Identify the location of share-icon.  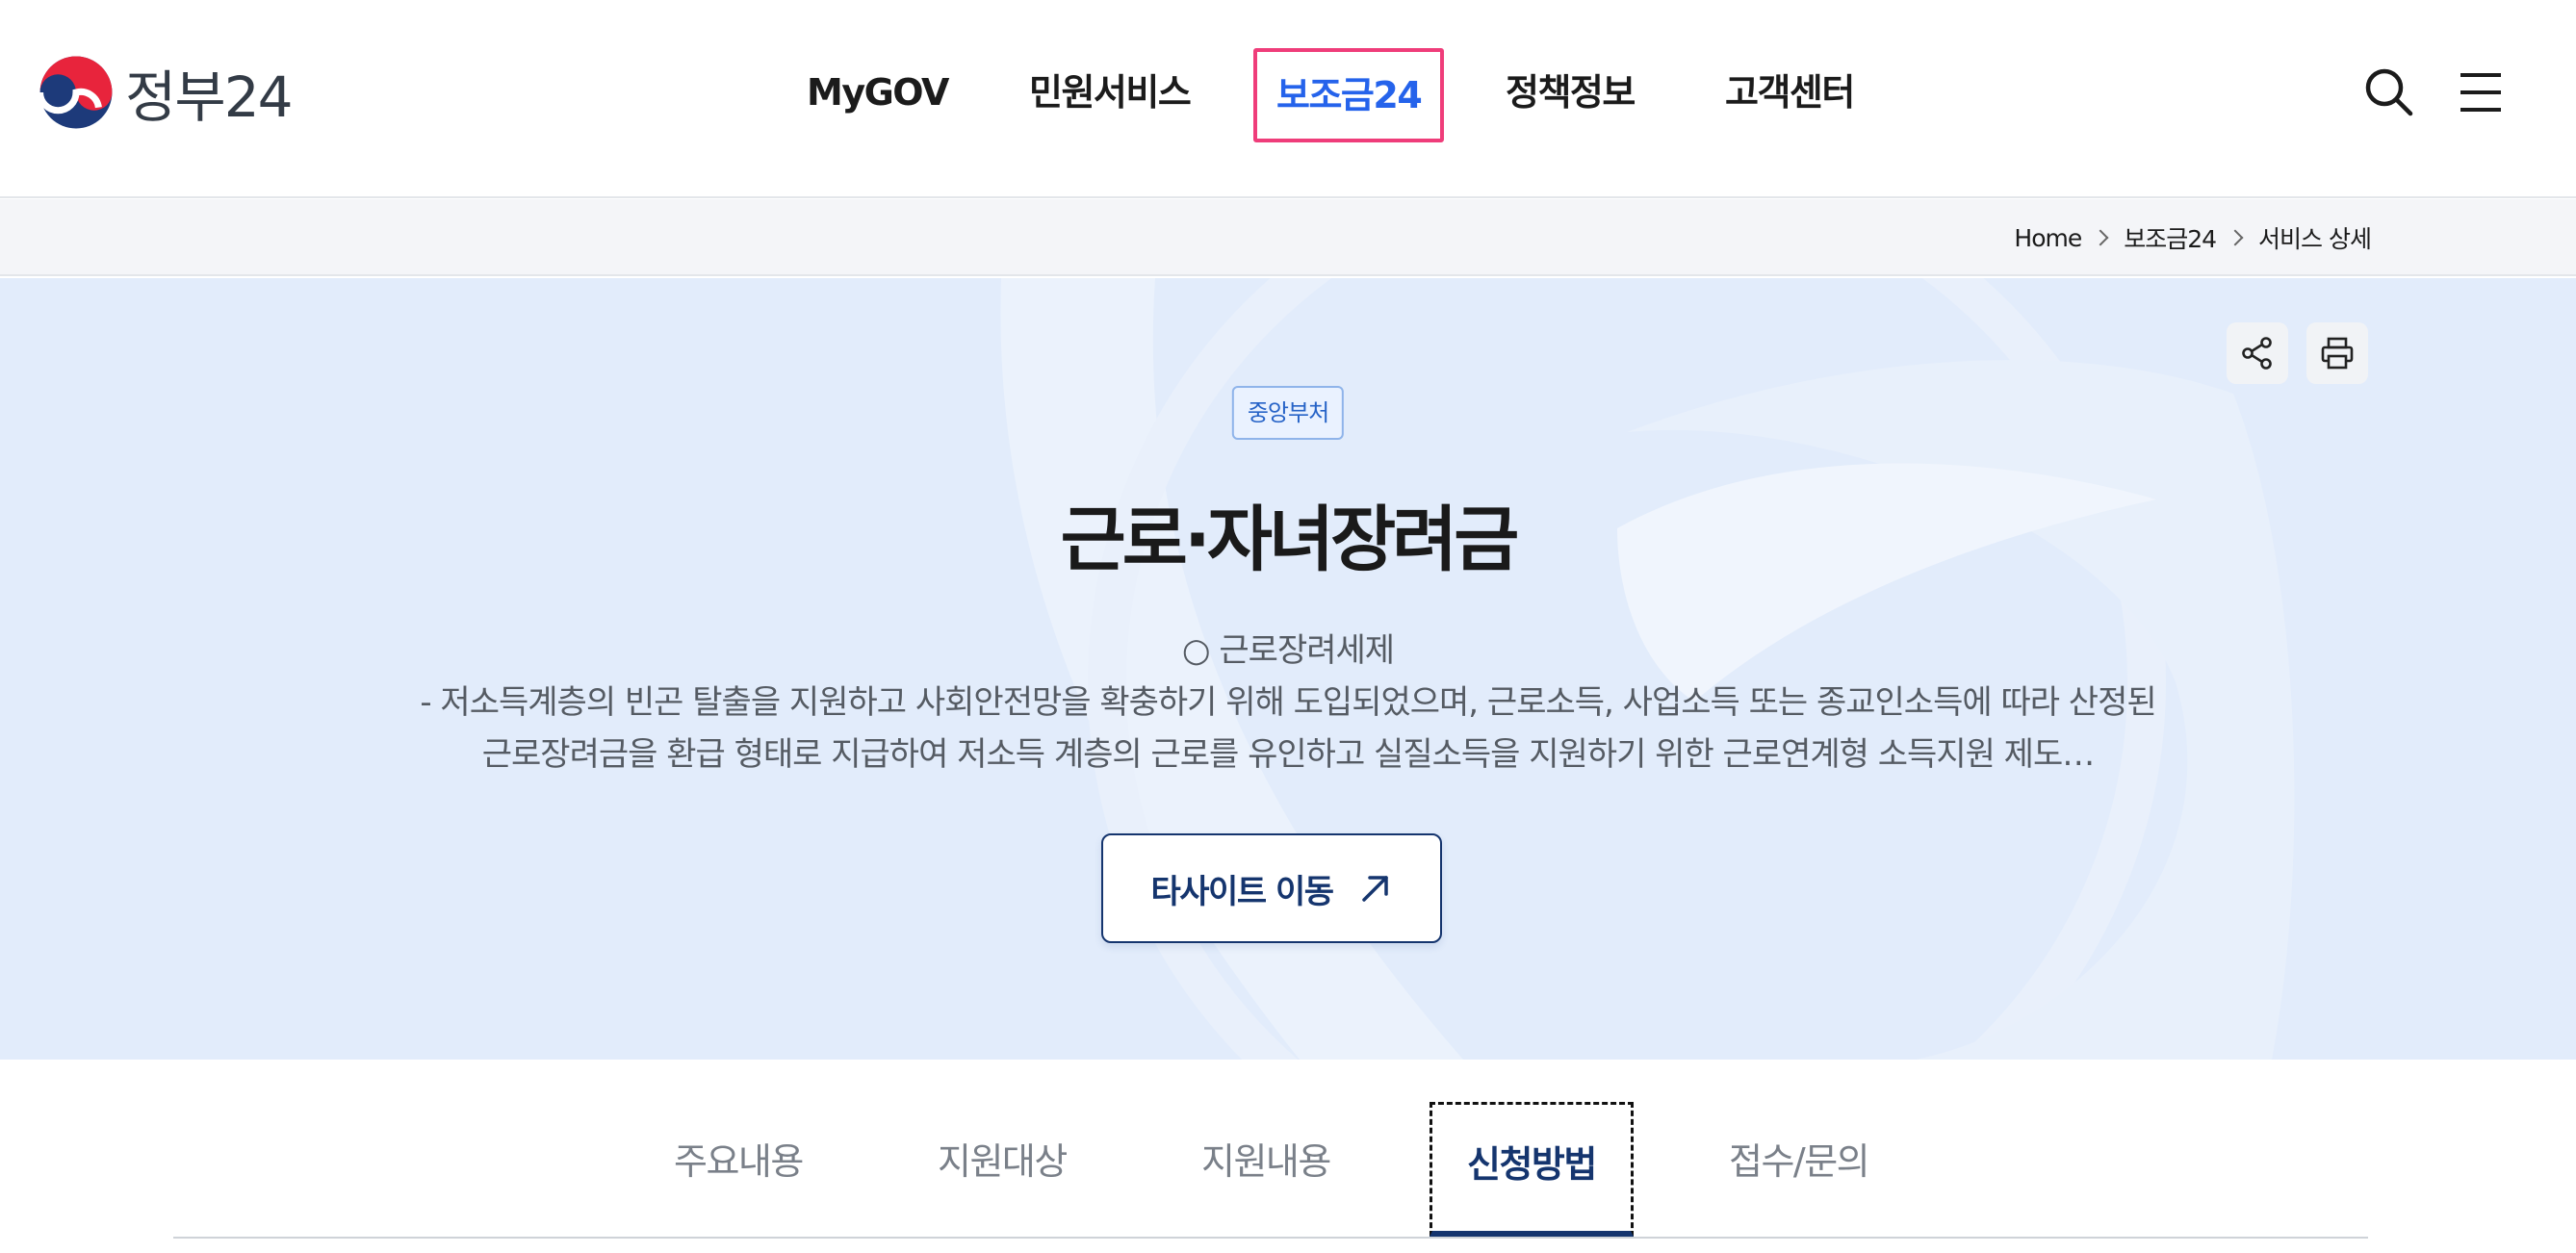
(2257, 353).